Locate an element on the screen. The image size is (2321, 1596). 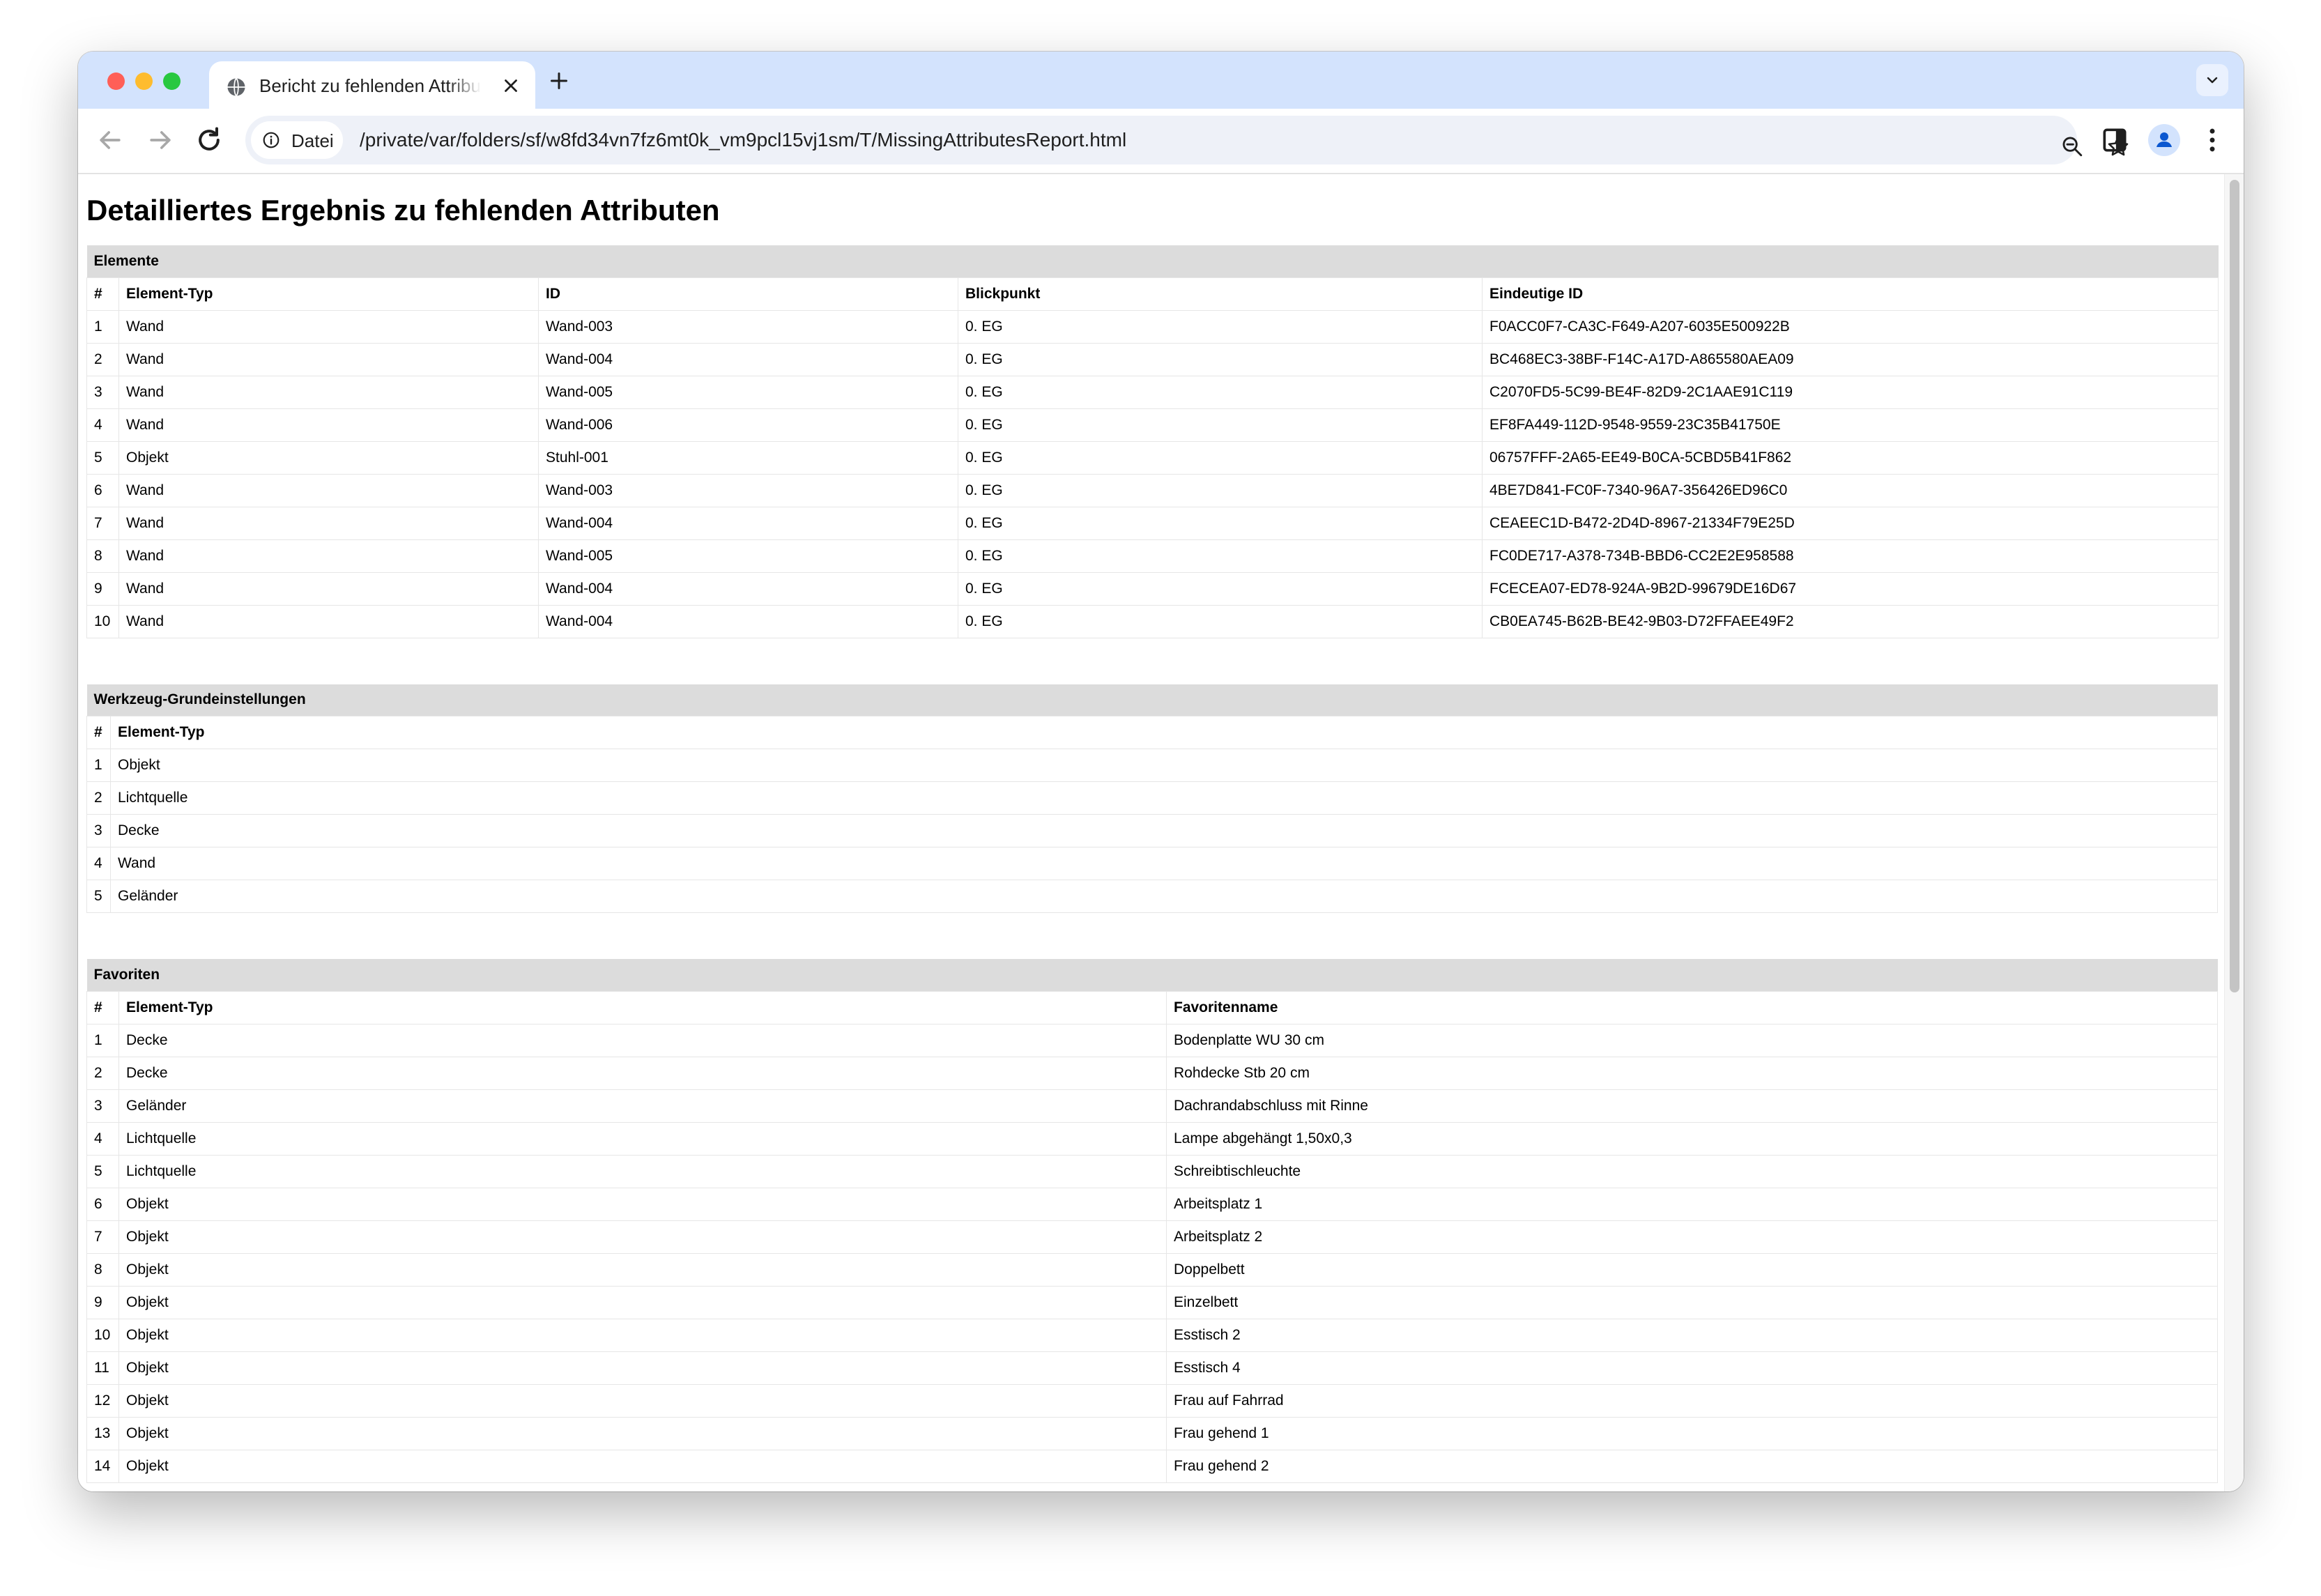
tab-title: Bericht zu fehlenden Attributen is located at coordinates (370, 85).